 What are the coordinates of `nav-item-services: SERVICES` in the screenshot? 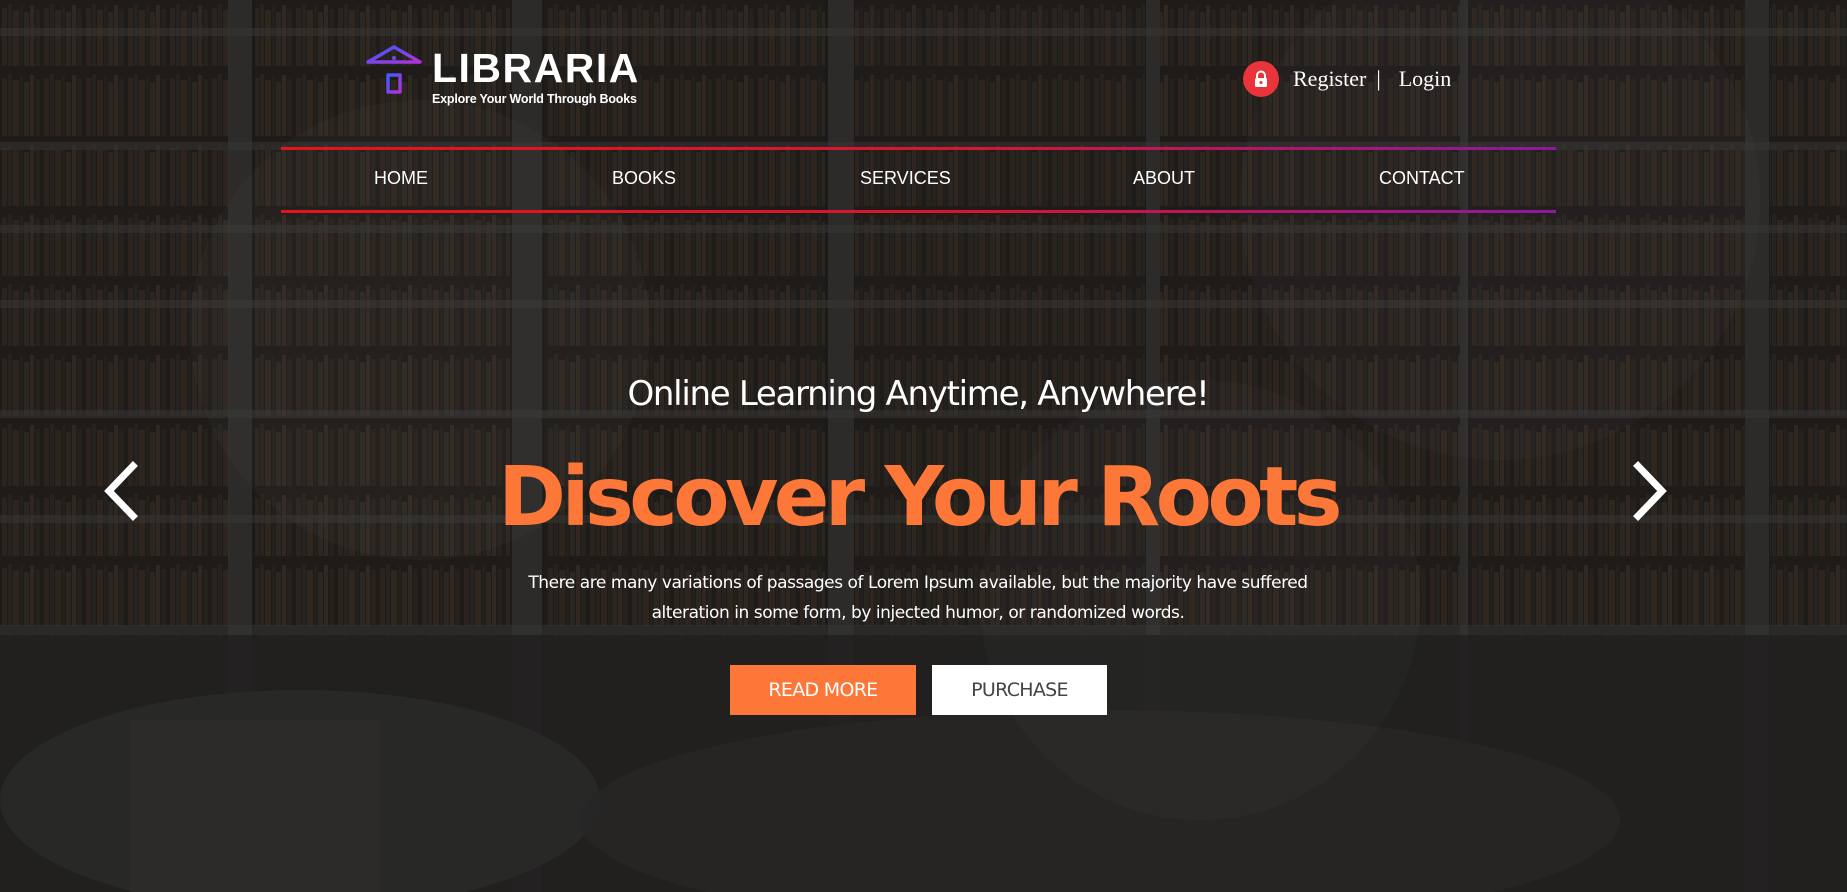 It's located at (905, 178).